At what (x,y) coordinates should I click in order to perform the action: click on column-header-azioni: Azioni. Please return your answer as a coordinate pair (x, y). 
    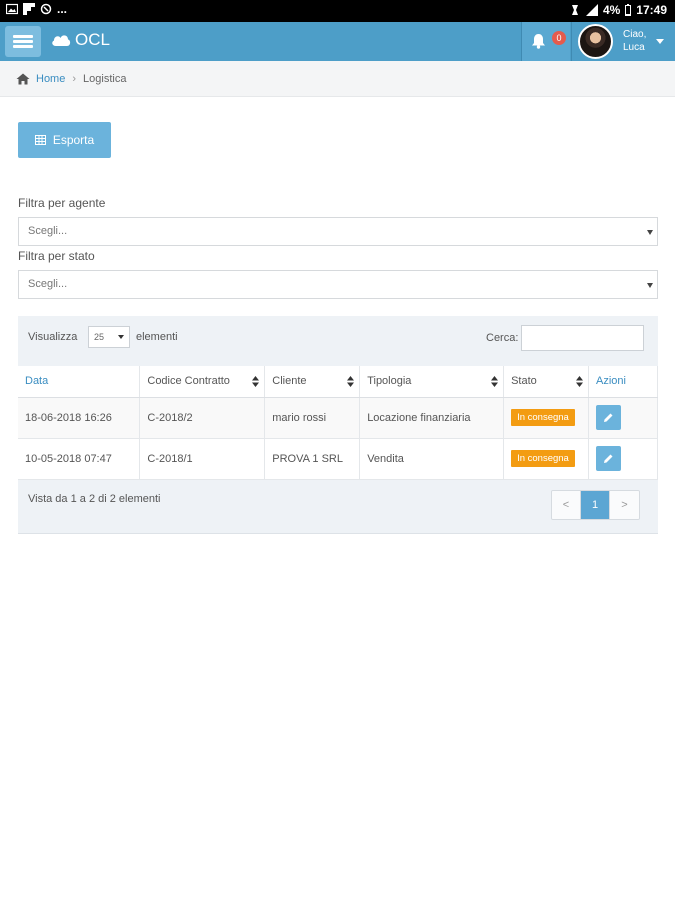
    Looking at the image, I should click on (623, 382).